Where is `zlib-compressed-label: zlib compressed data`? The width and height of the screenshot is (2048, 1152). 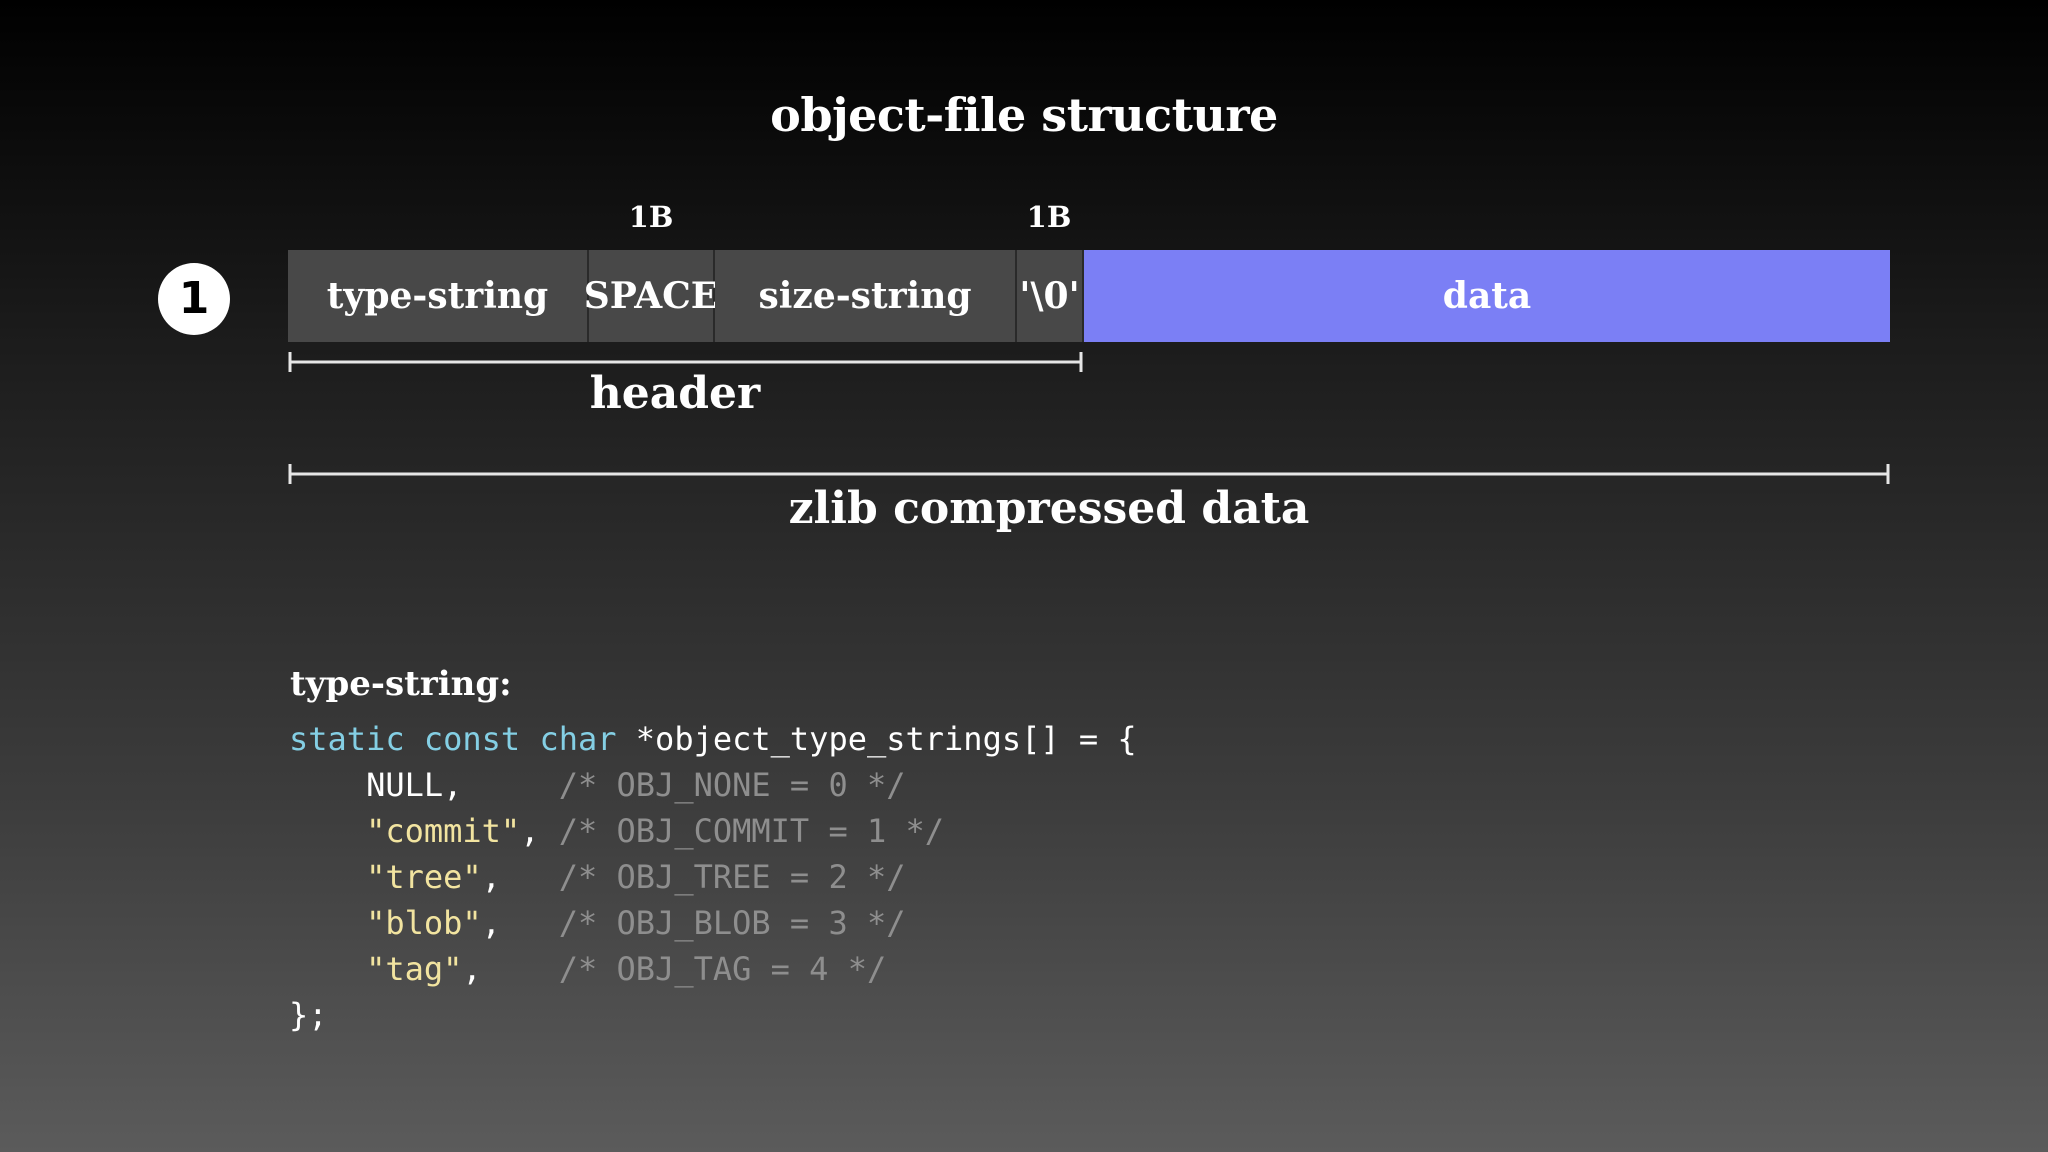 zlib-compressed-label: zlib compressed data is located at coordinates (1049, 508).